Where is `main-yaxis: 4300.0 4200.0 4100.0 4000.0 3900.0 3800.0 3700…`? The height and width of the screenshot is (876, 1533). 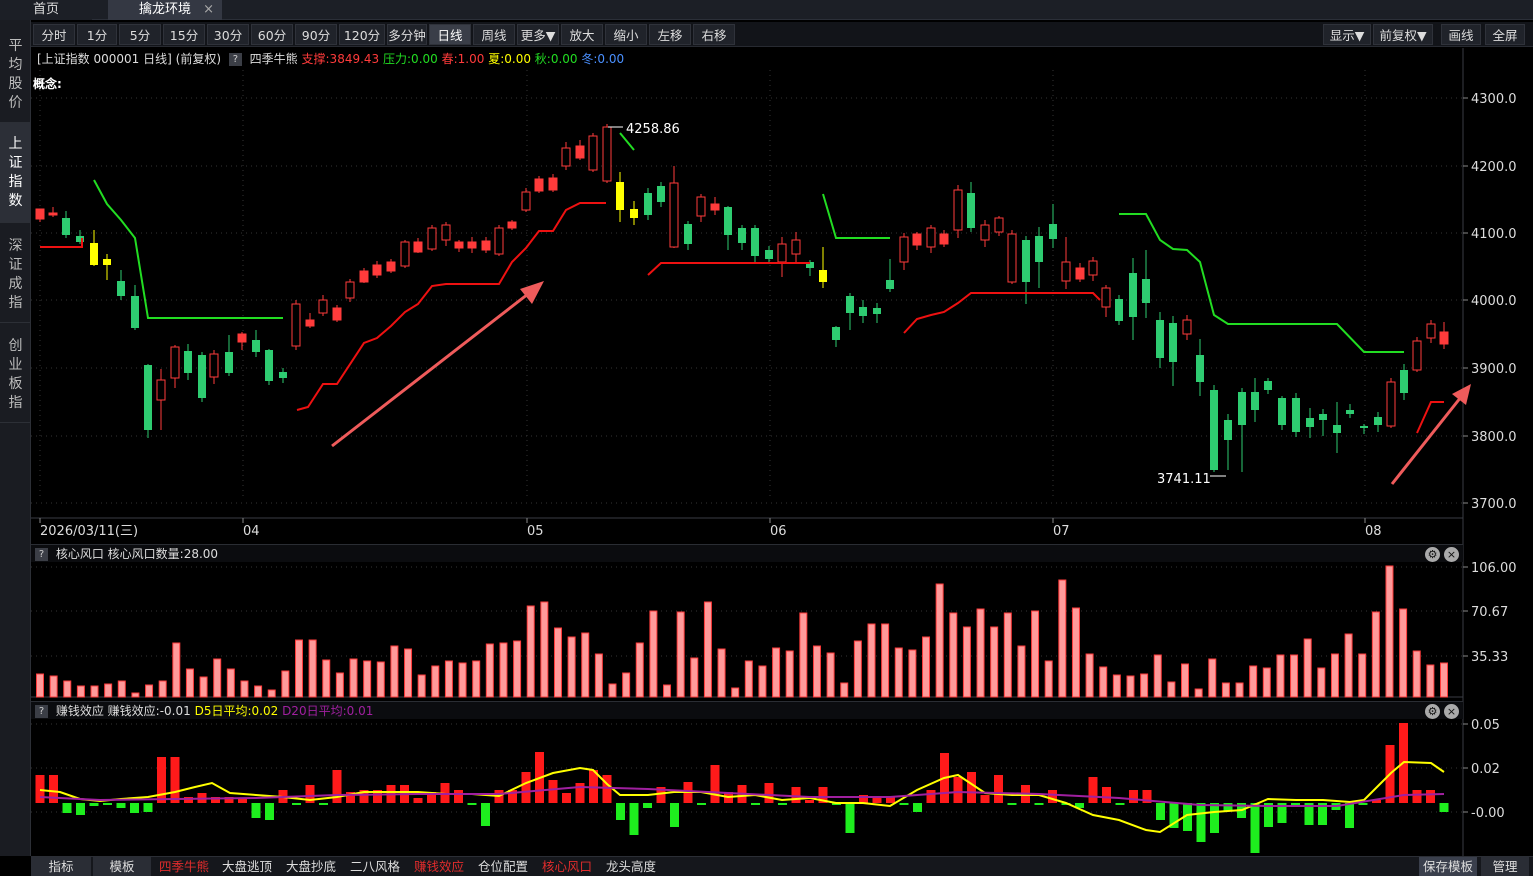 main-yaxis: 4300.0 4200.0 4100.0 4000.0 3900.0 3800.0 3700… is located at coordinates (1490, 302).